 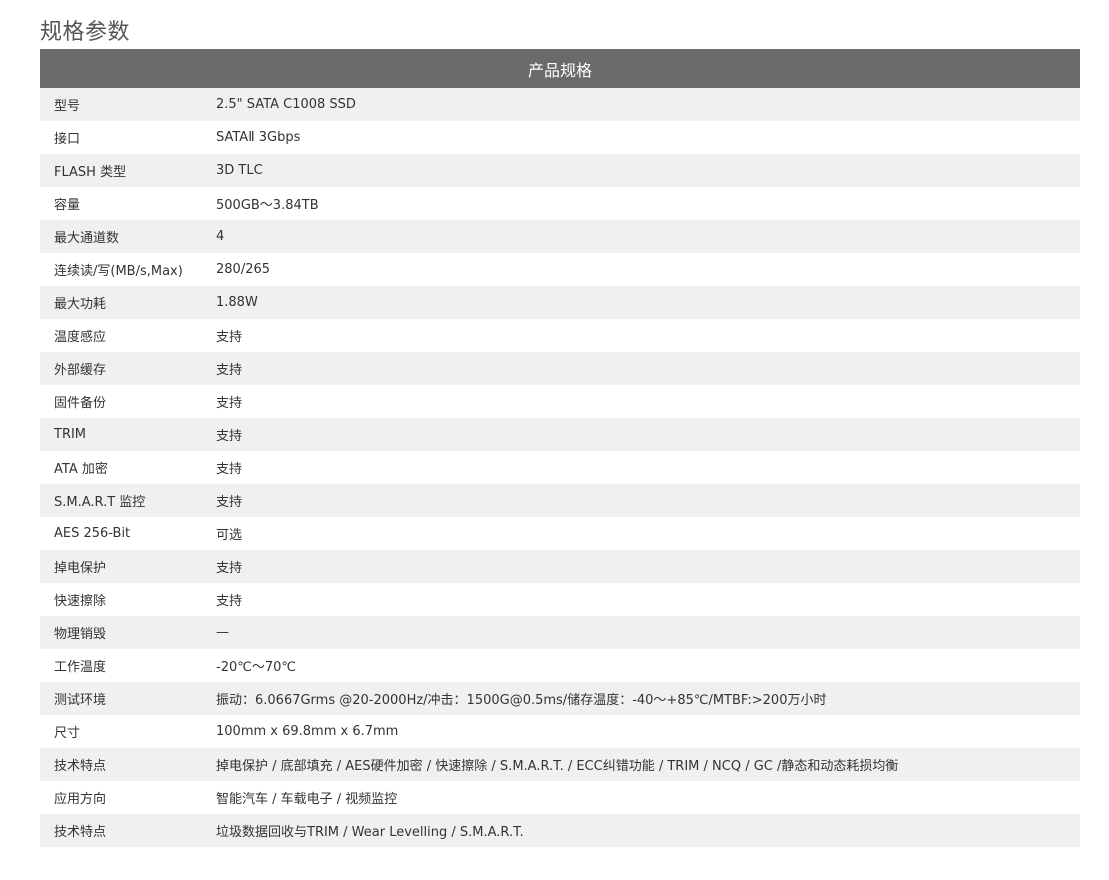 What do you see at coordinates (641, 797) in the screenshot?
I see `spec-value: 智能汽车 / 车载电子 / 视频监控` at bounding box center [641, 797].